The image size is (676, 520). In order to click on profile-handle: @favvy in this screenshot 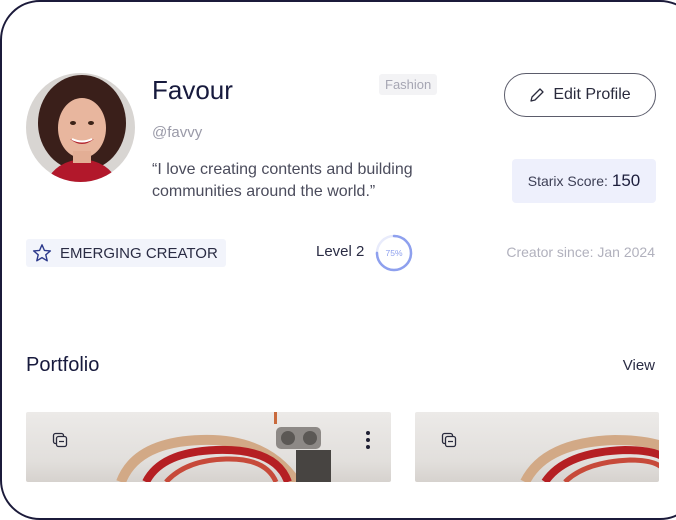, I will do `click(177, 132)`.